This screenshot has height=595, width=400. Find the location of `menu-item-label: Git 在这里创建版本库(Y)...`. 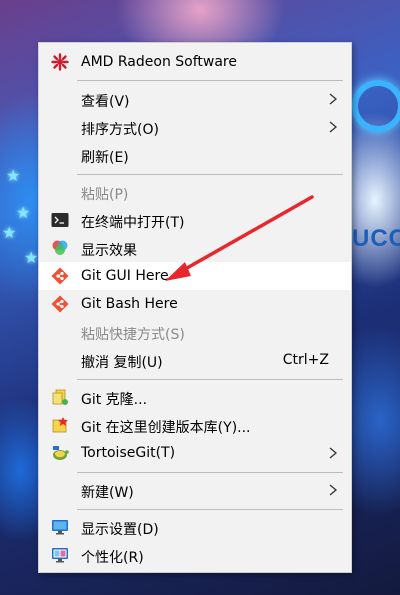

menu-item-label: Git 在这里创建版本库(Y)... is located at coordinates (166, 428).